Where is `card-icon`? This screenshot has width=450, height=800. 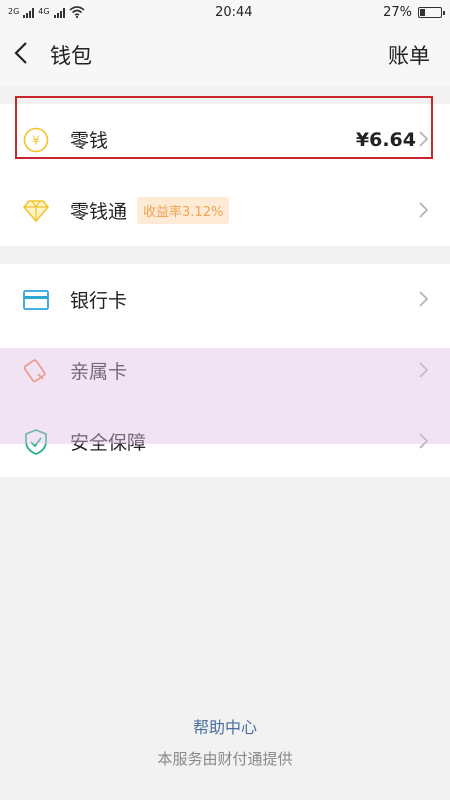 card-icon is located at coordinates (36, 300).